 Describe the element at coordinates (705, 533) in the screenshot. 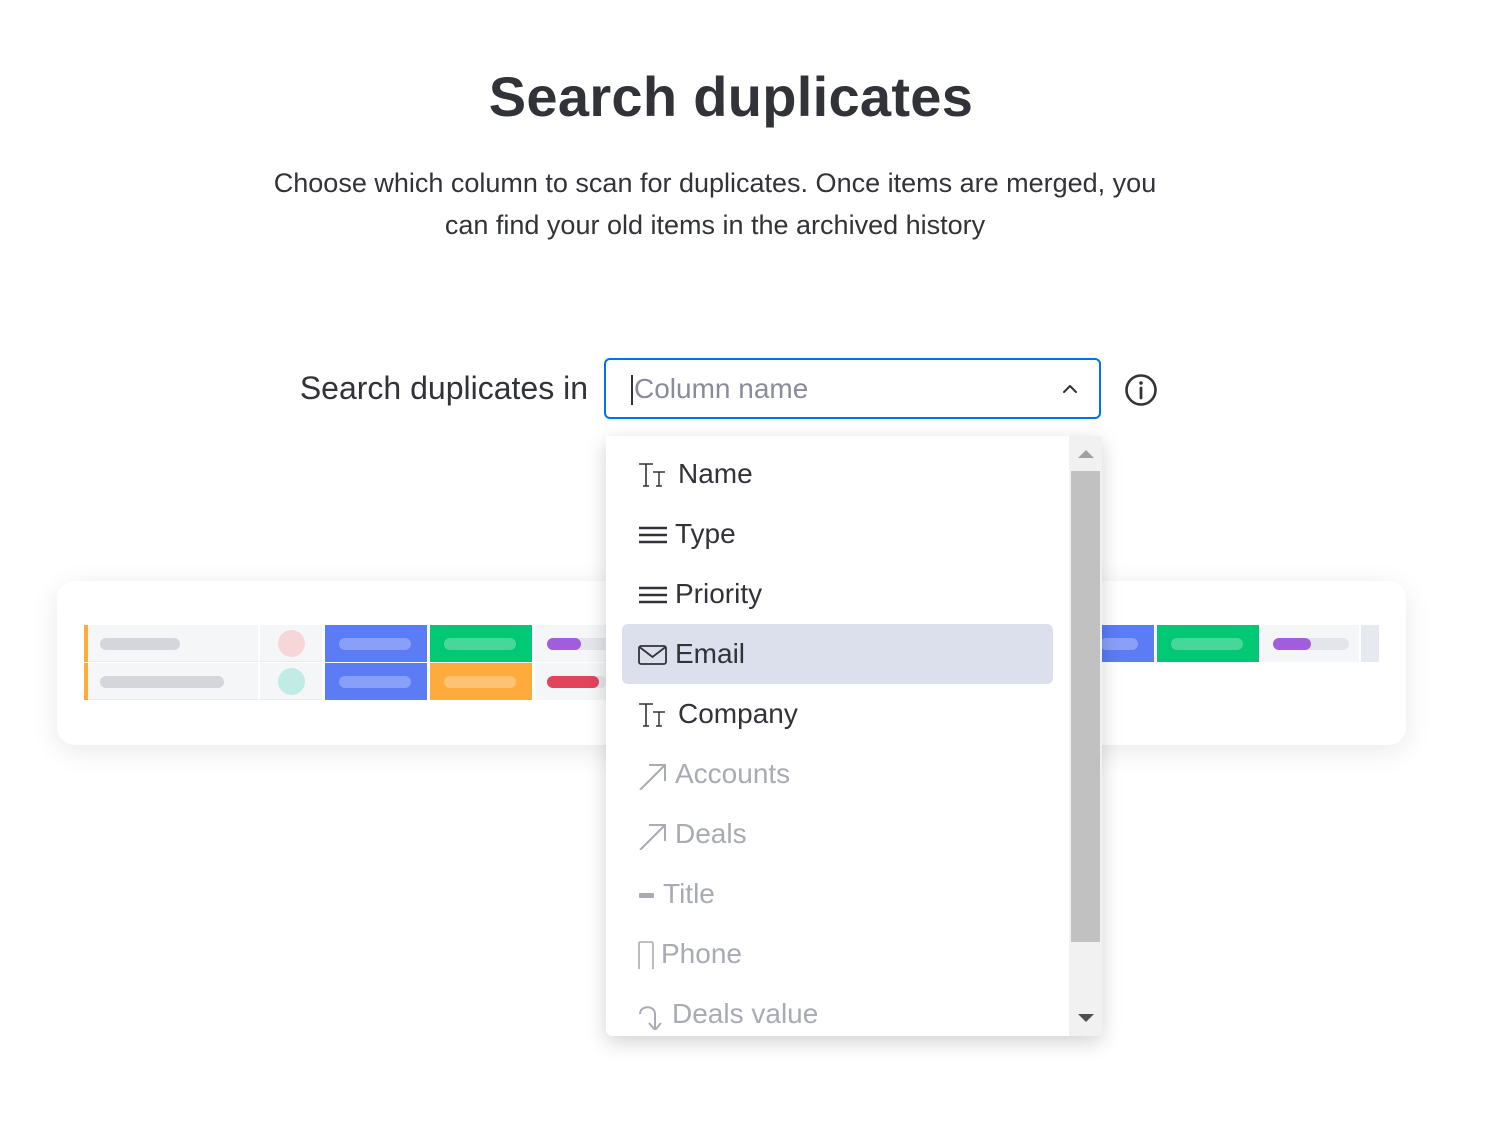

I see `option-label: Type` at that location.